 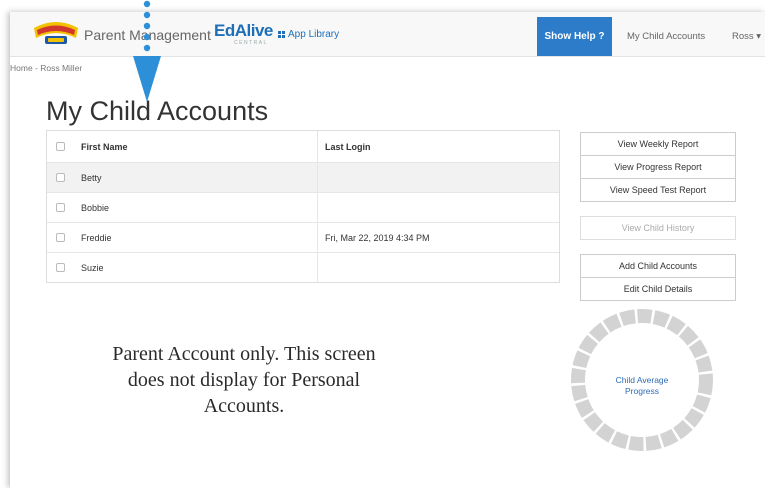 I want to click on account-button-group: Add Child Accounts Edit Child Details, so click(x=658, y=277).